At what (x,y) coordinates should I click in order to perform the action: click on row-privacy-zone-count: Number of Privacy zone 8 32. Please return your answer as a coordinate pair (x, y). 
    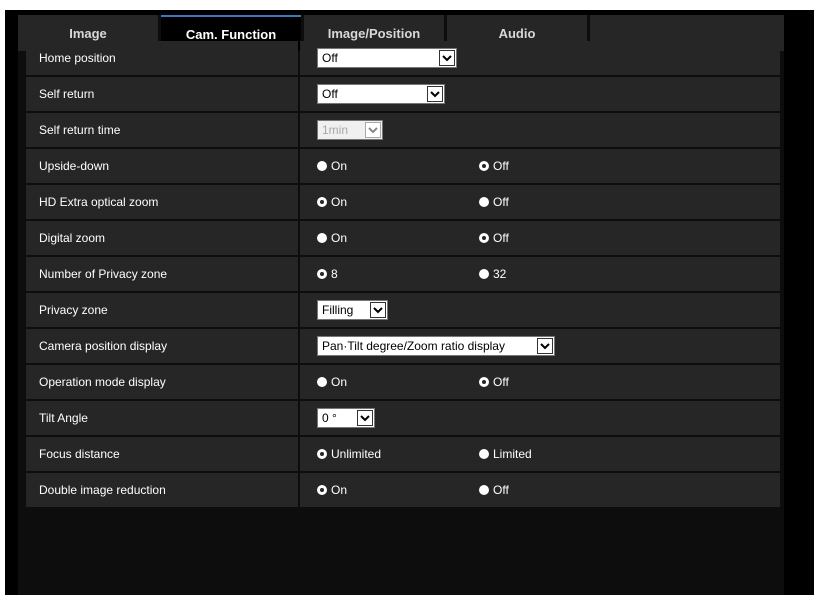
    Looking at the image, I should click on (403, 274).